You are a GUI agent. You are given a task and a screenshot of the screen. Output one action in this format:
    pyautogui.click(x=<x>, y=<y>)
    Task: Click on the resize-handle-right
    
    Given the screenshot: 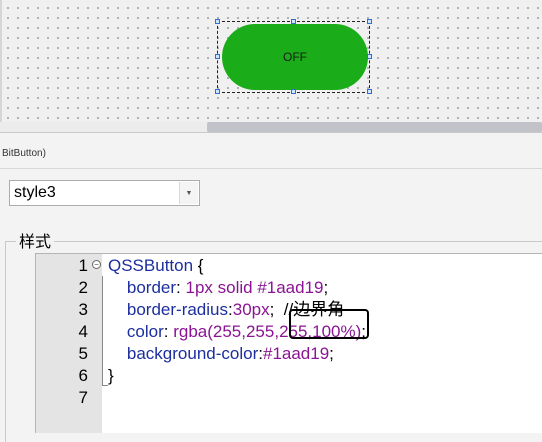 What is the action you would take?
    pyautogui.click(x=369, y=56)
    